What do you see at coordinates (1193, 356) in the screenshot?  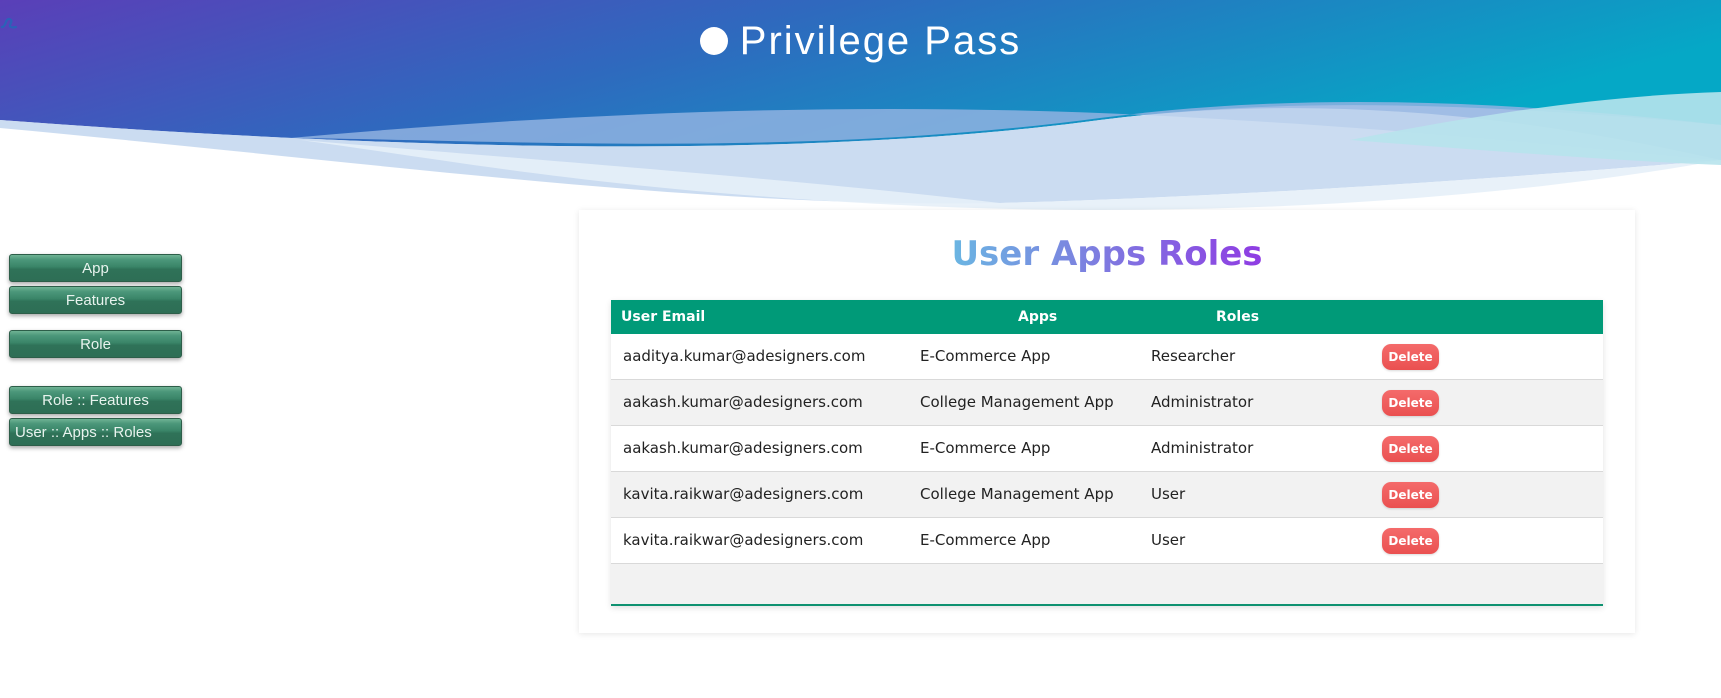 I see `cell-role: Researcher` at bounding box center [1193, 356].